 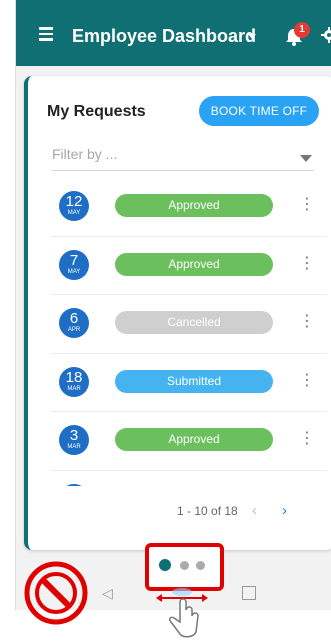 I want to click on date-badge: 7 MAY, so click(x=74, y=264).